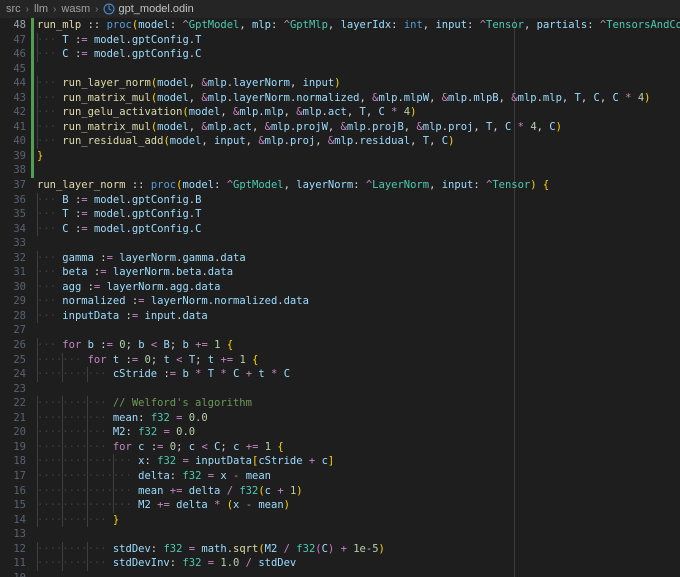 The image size is (680, 577). Describe the element at coordinates (122, 315) in the screenshot. I see `code-text: ··· inputData := input.data` at that location.